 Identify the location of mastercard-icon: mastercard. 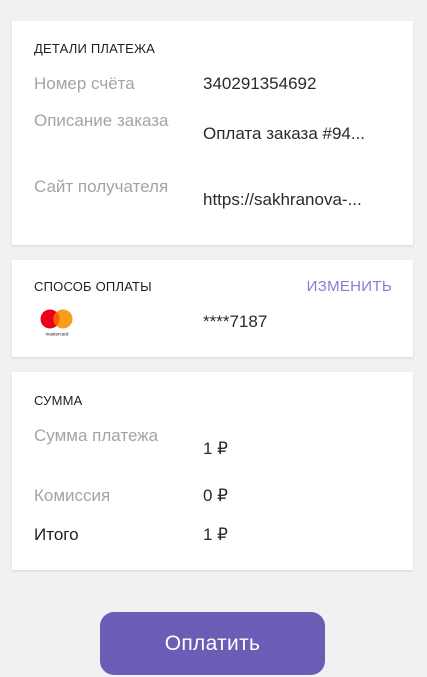
(56, 323).